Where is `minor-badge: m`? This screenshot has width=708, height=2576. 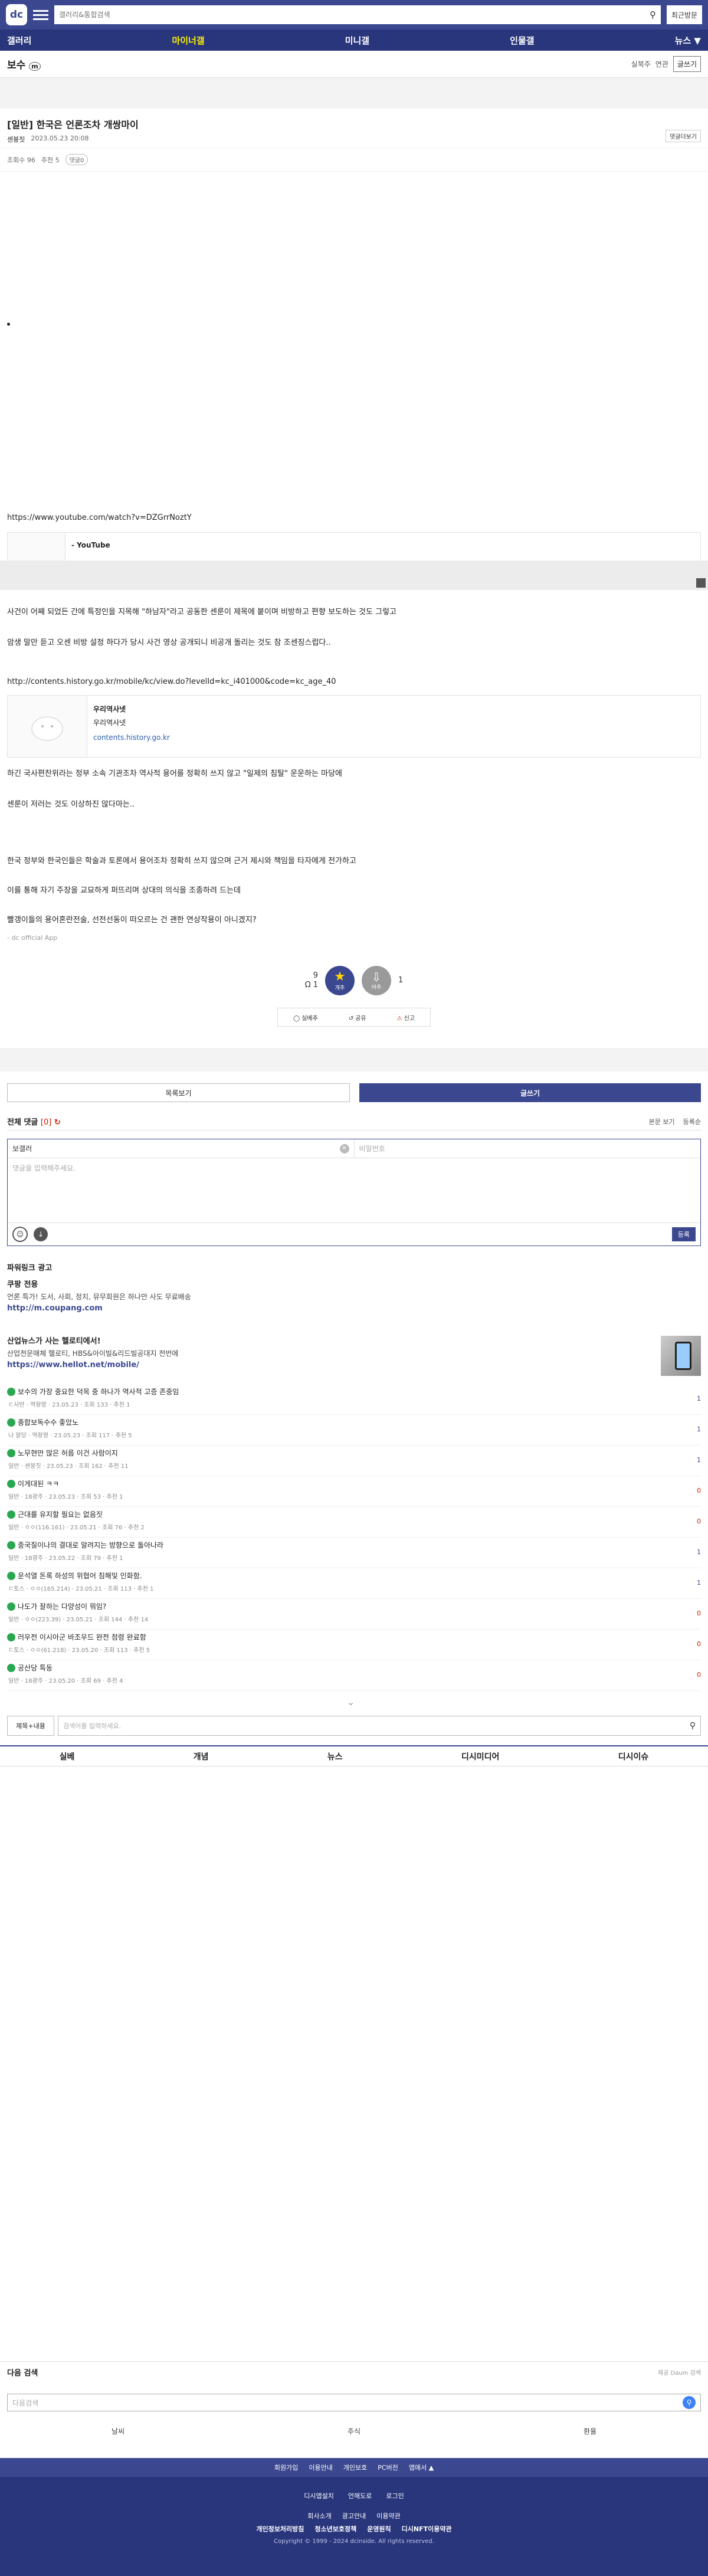 minor-badge: m is located at coordinates (35, 66).